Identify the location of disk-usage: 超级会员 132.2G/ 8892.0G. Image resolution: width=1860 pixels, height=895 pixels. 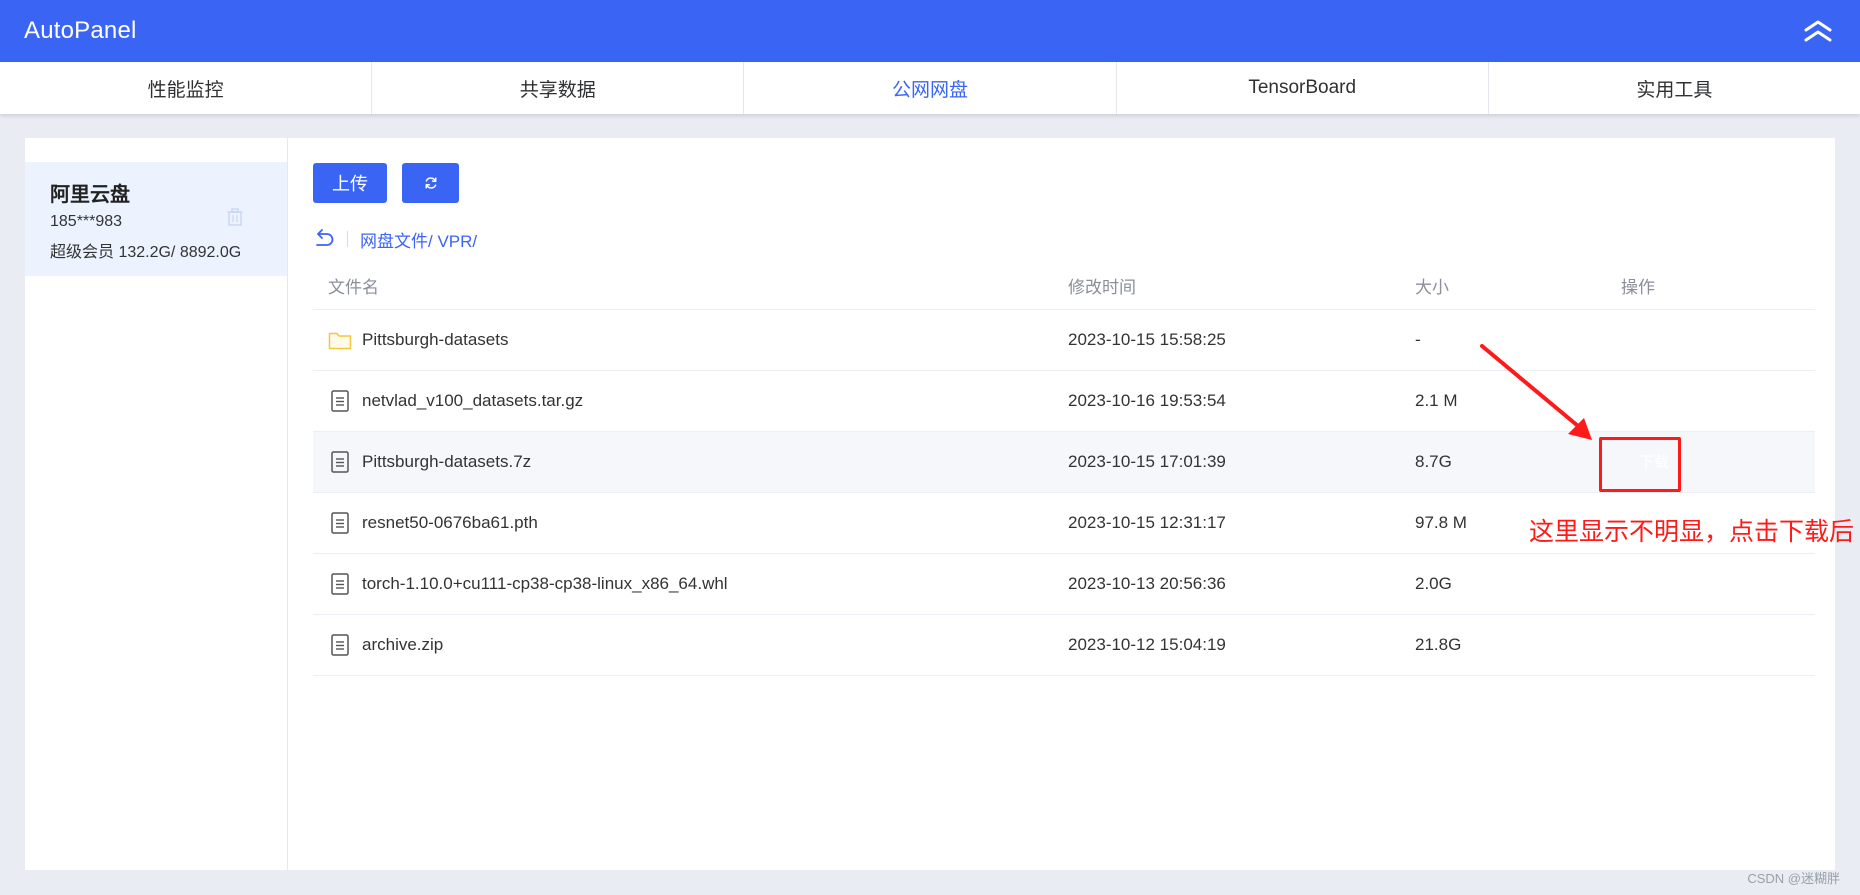
(146, 252).